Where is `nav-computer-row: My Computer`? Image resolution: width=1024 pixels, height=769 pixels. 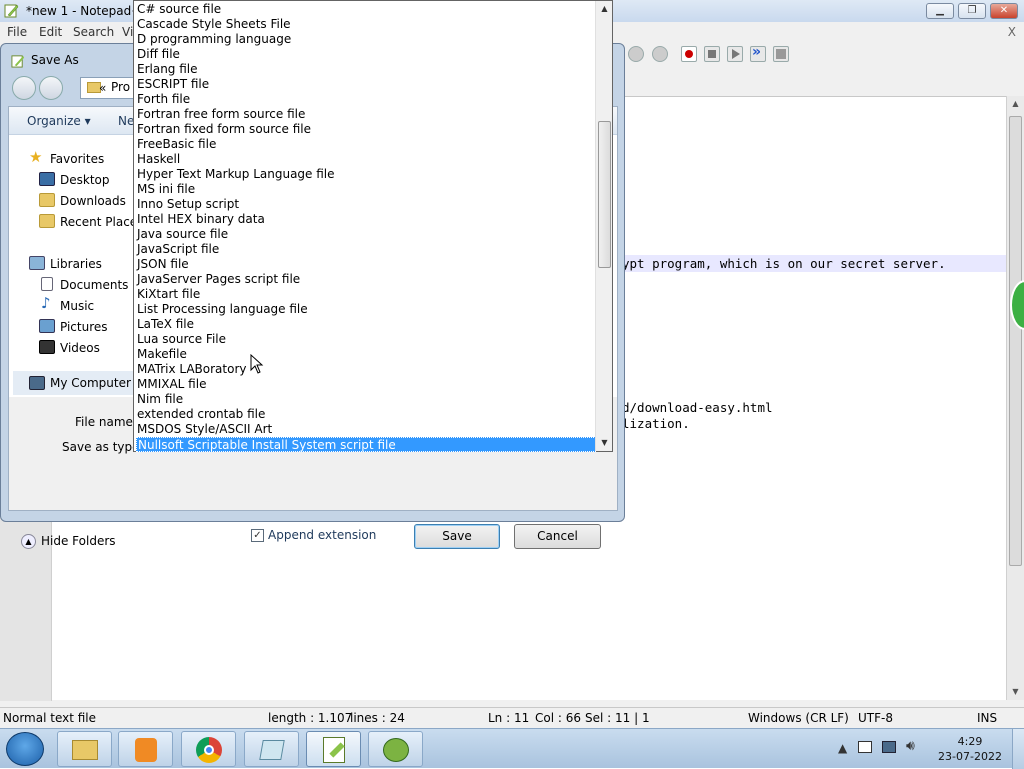
nav-computer-row: My Computer is located at coordinates (75, 383).